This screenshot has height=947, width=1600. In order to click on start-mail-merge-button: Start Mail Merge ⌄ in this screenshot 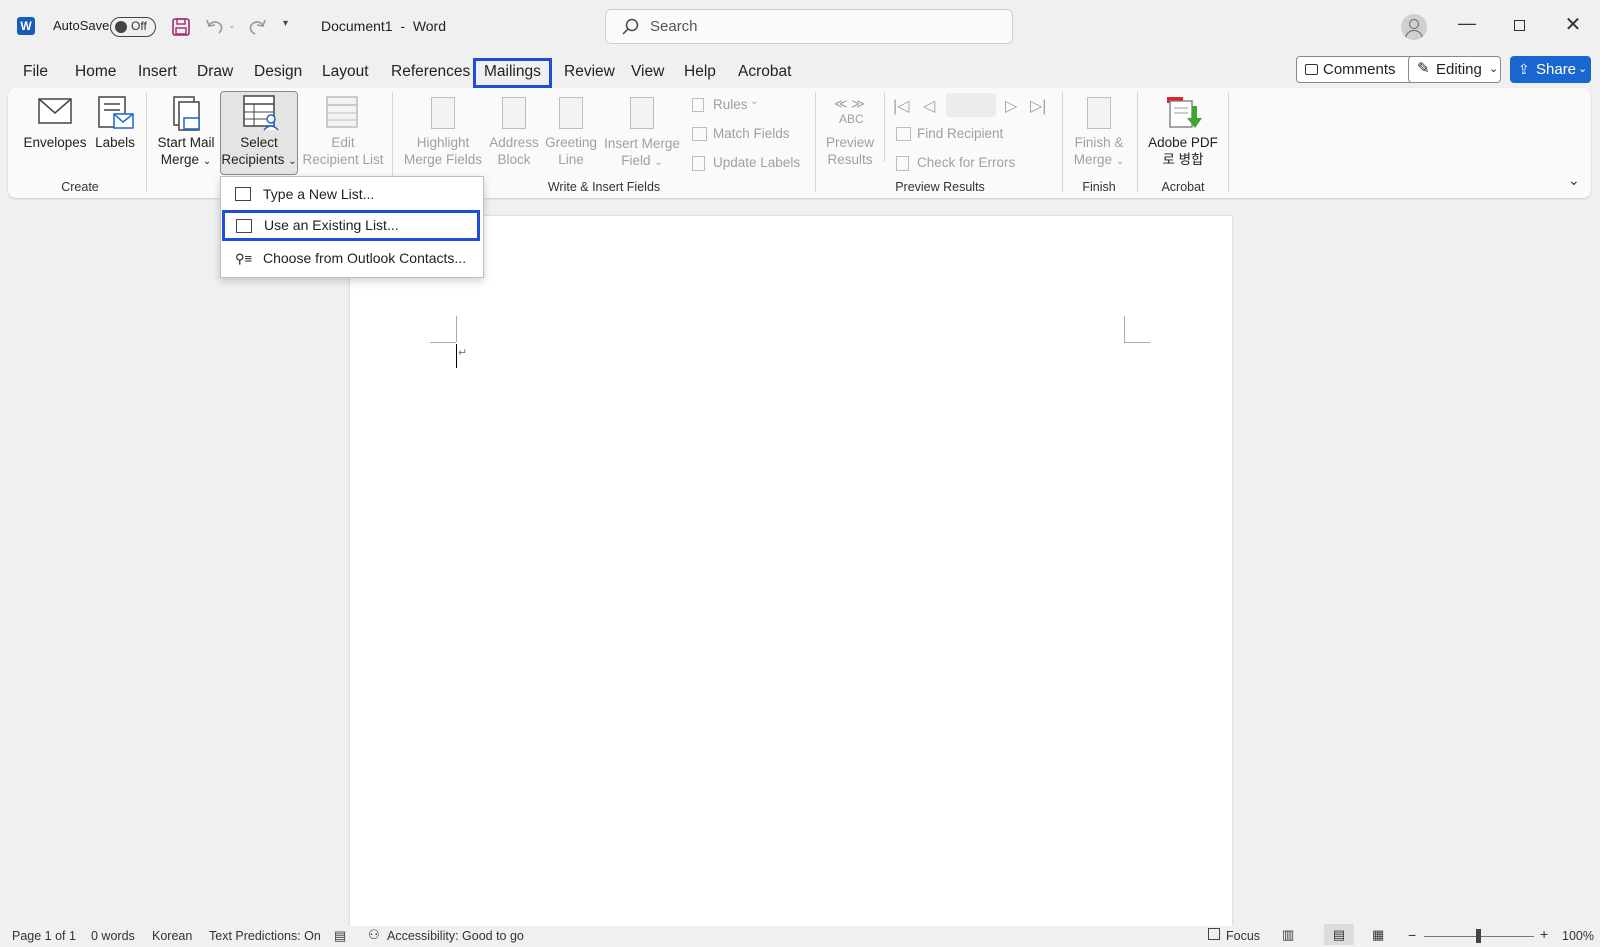, I will do `click(186, 134)`.